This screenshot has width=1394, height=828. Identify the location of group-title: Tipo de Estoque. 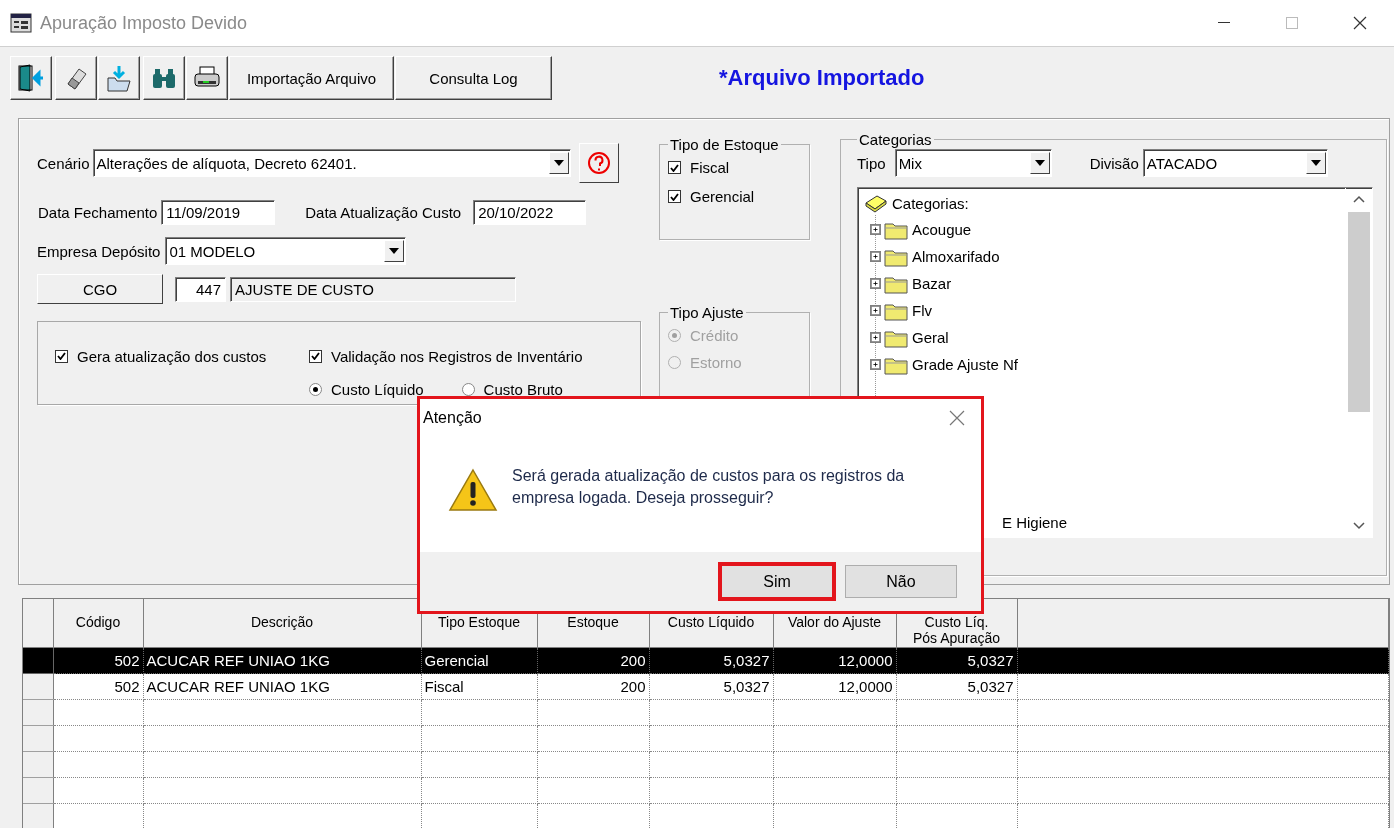
(724, 144).